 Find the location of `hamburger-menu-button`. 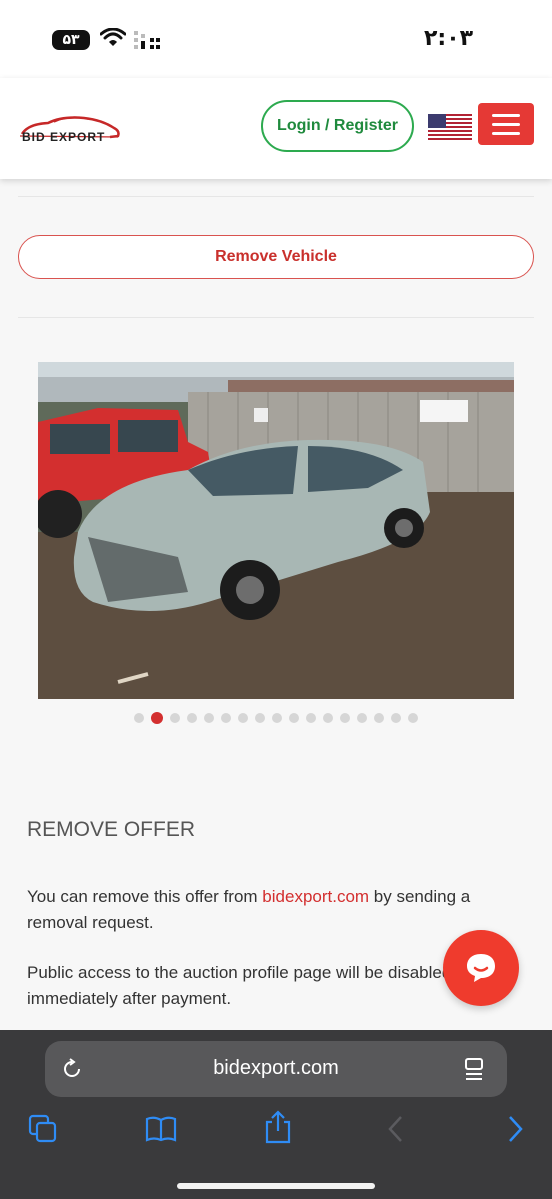

hamburger-menu-button is located at coordinates (506, 124).